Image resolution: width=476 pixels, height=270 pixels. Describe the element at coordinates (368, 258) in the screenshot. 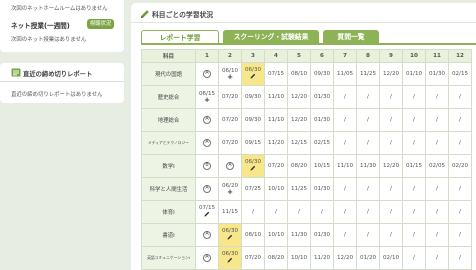

I see `report-cell: 01/20` at that location.